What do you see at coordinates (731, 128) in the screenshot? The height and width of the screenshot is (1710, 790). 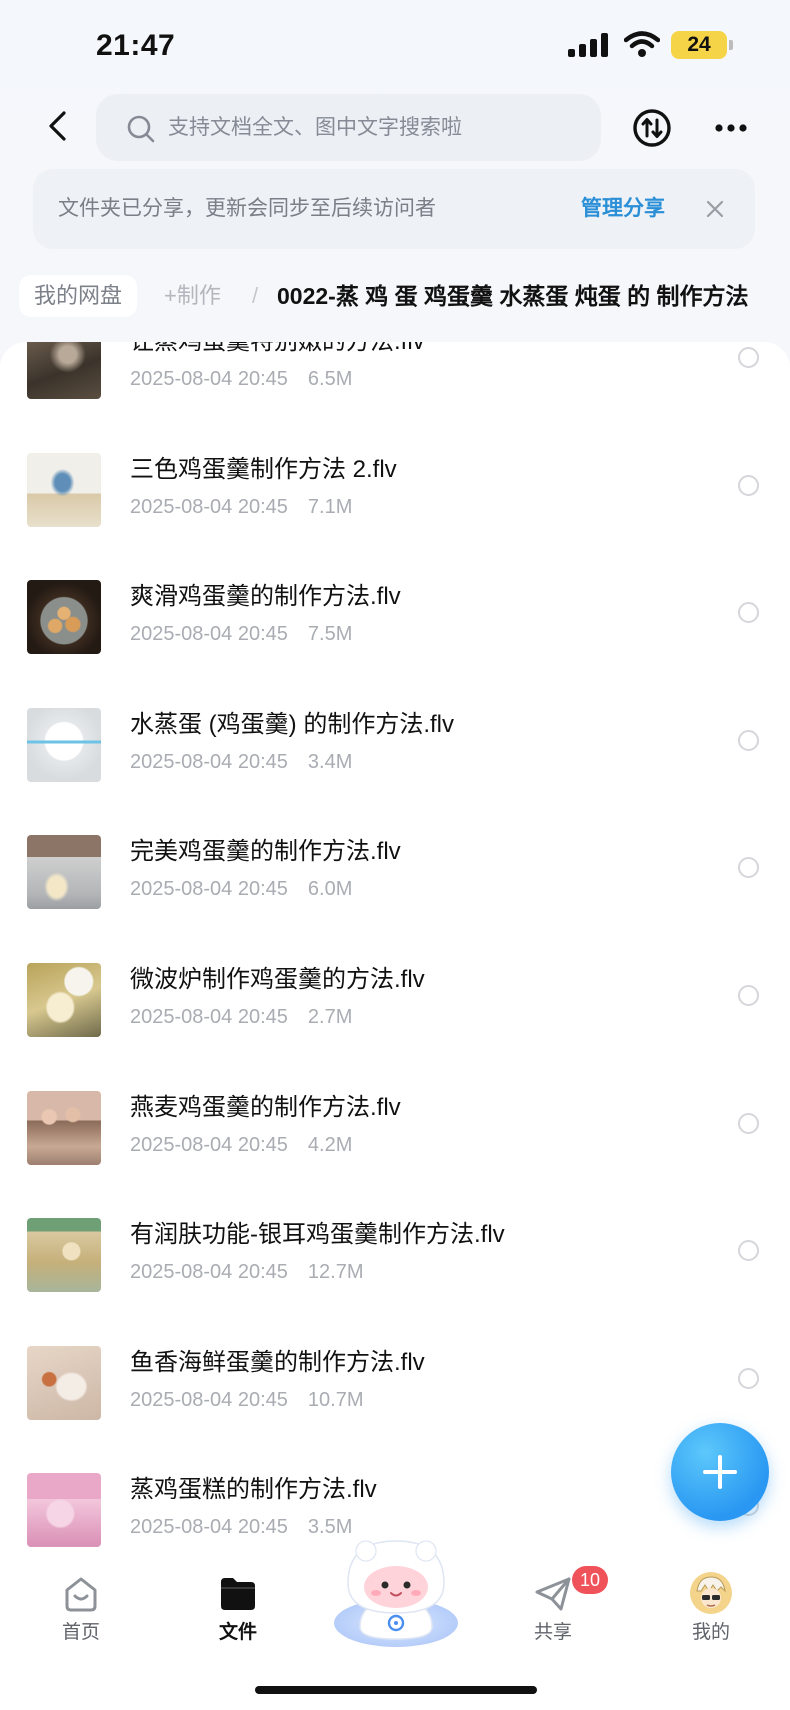 I see `more-icon` at bounding box center [731, 128].